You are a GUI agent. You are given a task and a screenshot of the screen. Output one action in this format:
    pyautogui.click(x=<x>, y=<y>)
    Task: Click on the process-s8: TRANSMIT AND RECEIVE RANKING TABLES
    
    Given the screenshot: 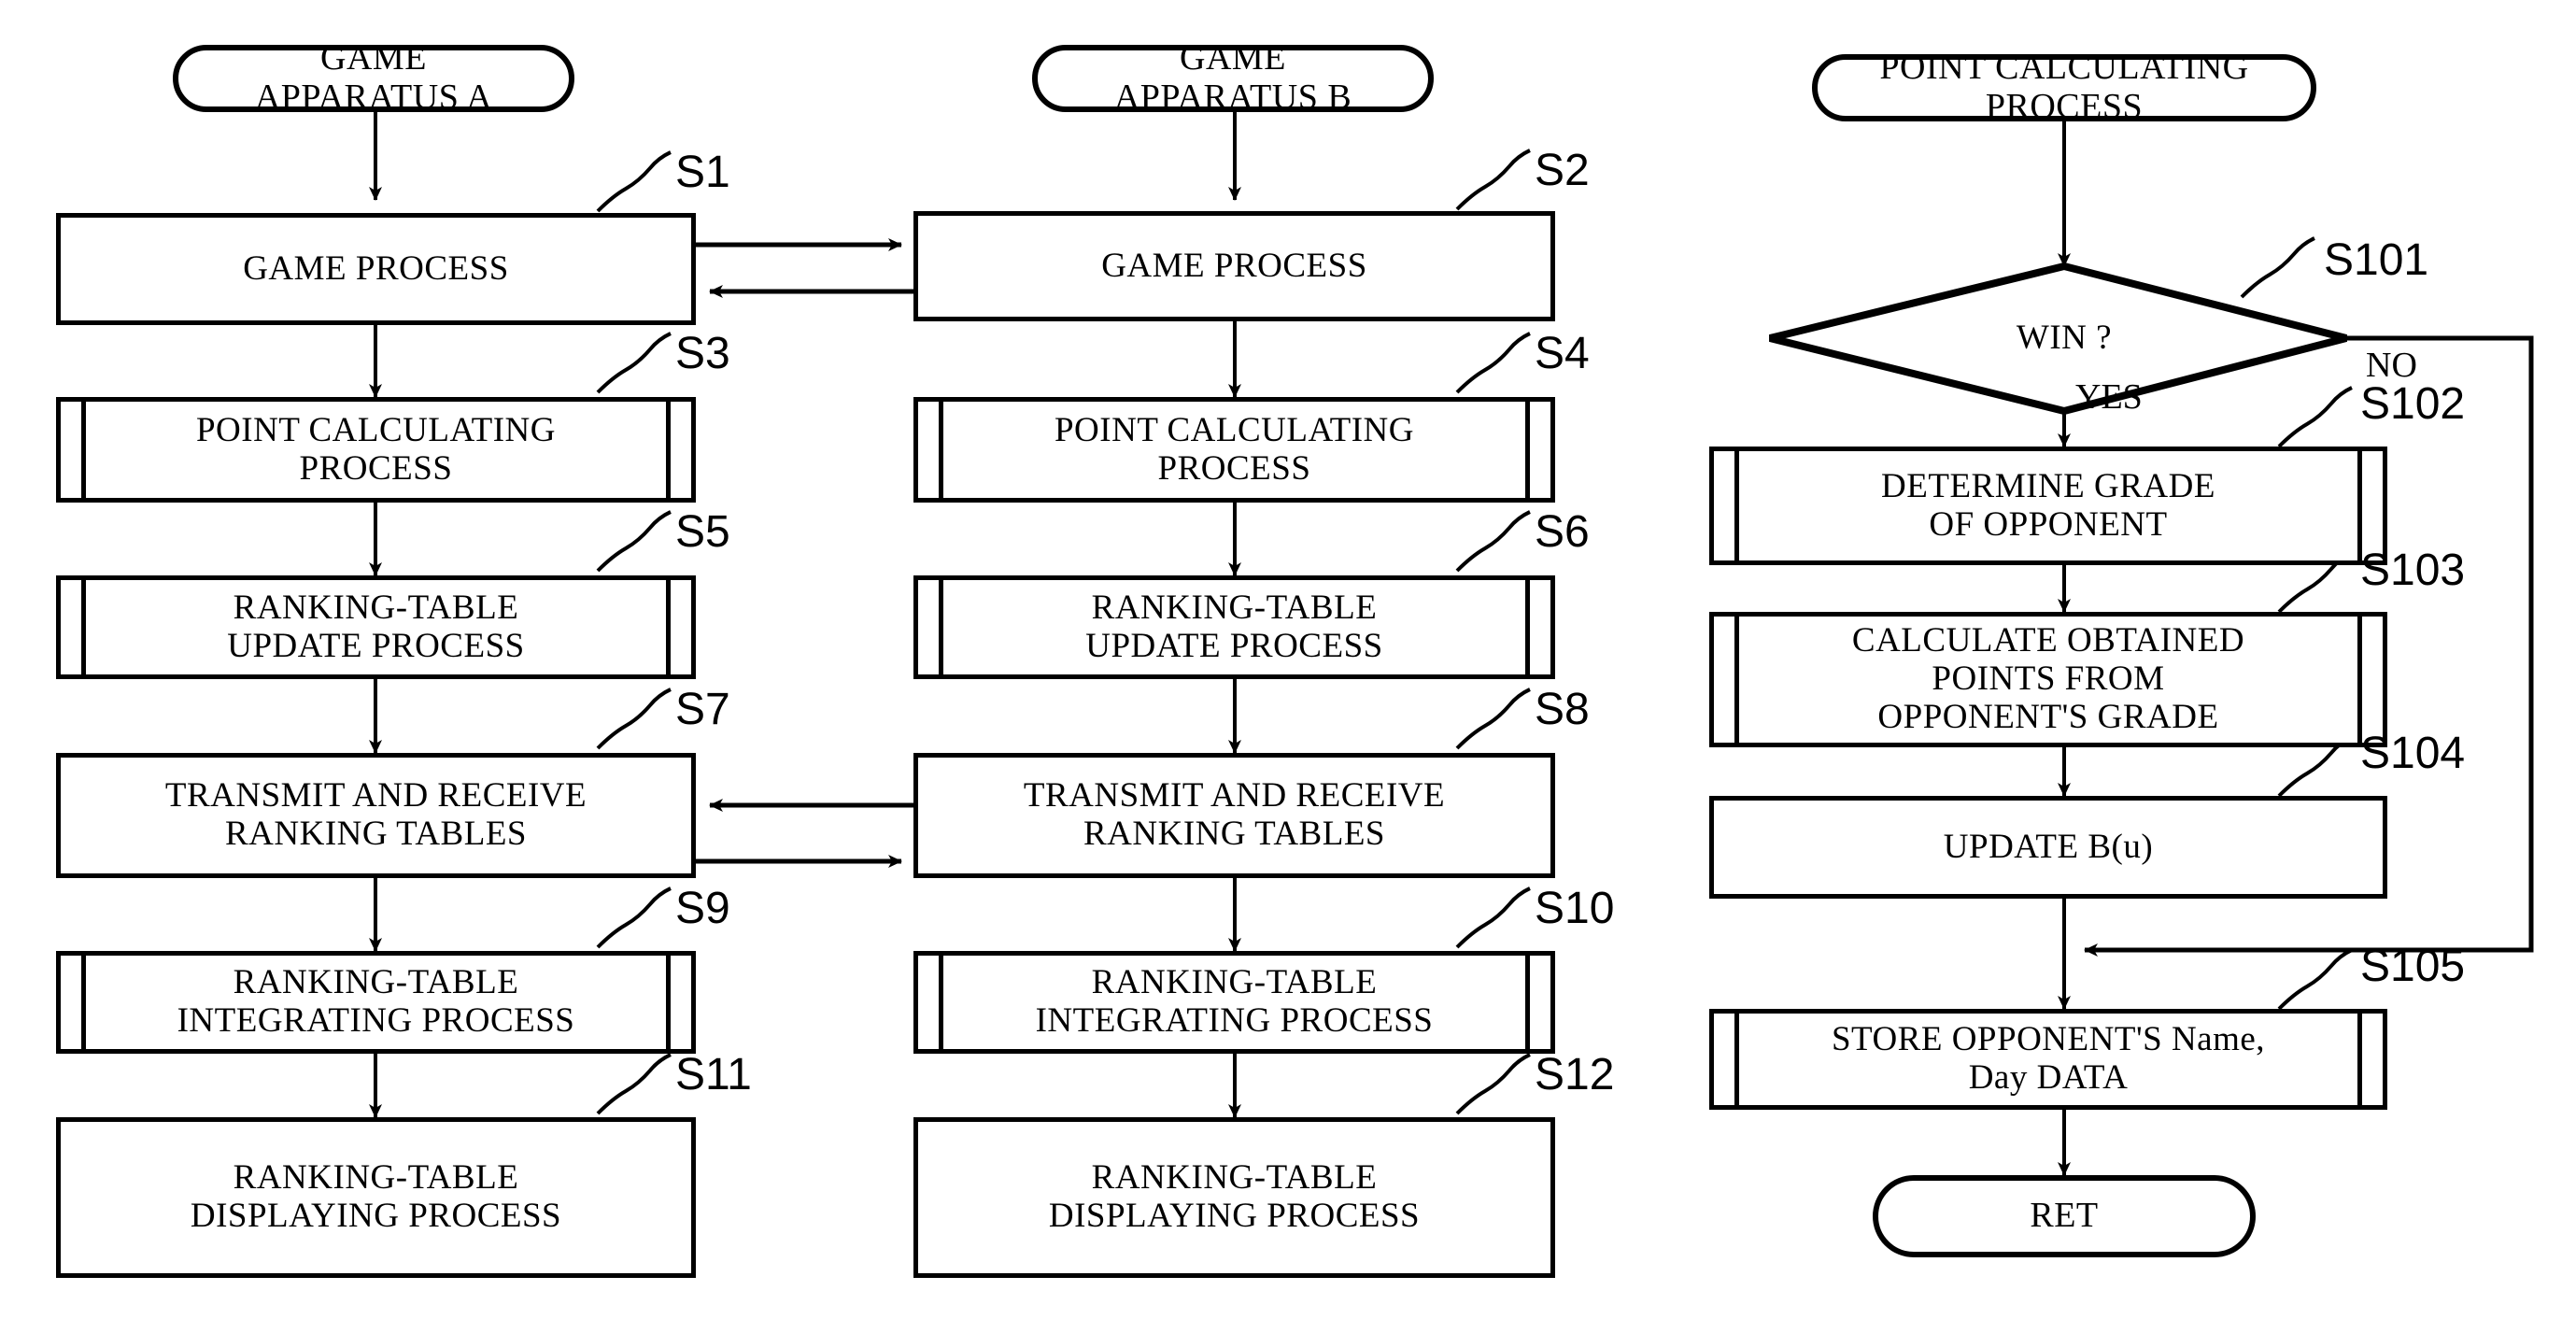 What is the action you would take?
    pyautogui.click(x=1234, y=815)
    